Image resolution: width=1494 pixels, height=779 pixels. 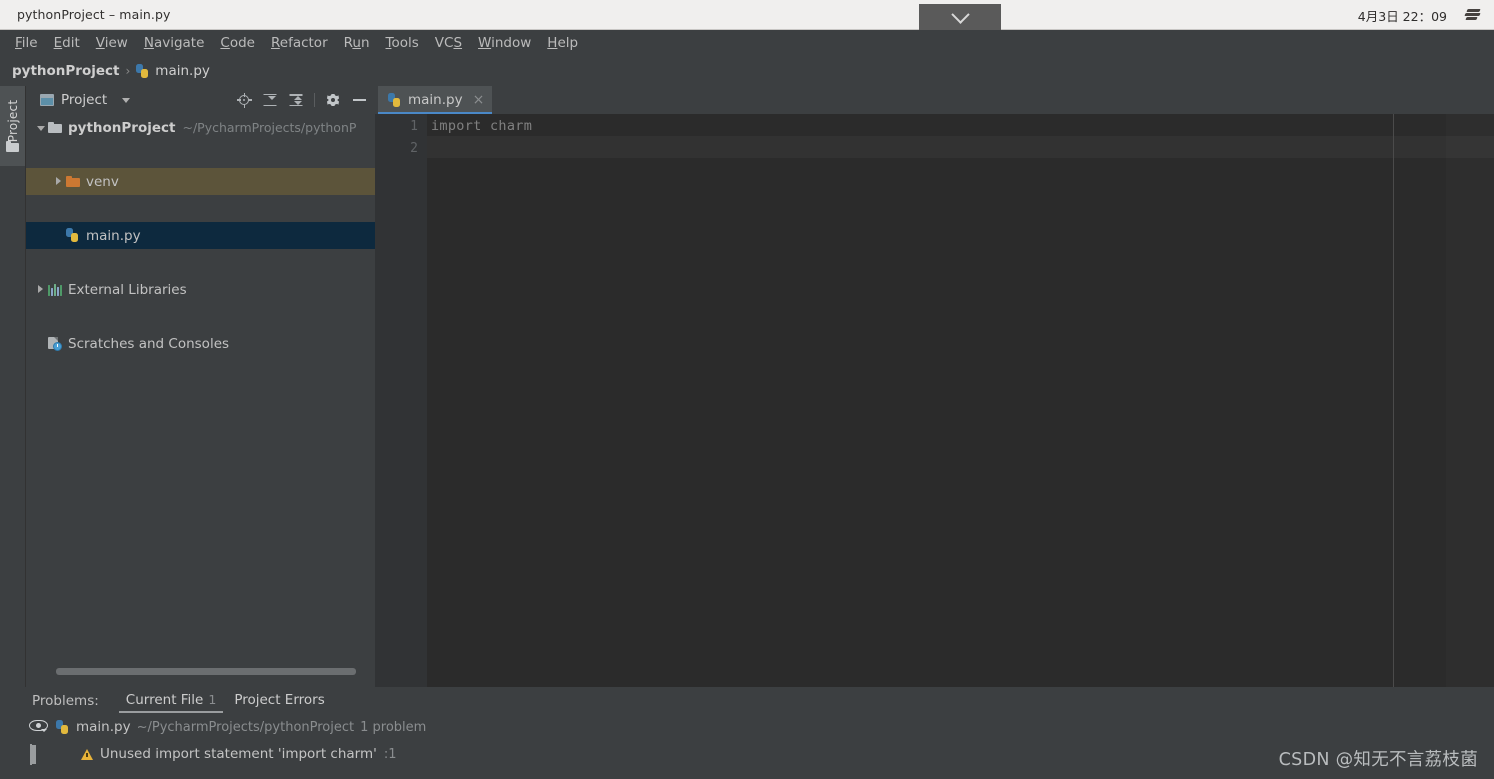 What do you see at coordinates (402, 43) in the screenshot?
I see `menu-tools: Tools` at bounding box center [402, 43].